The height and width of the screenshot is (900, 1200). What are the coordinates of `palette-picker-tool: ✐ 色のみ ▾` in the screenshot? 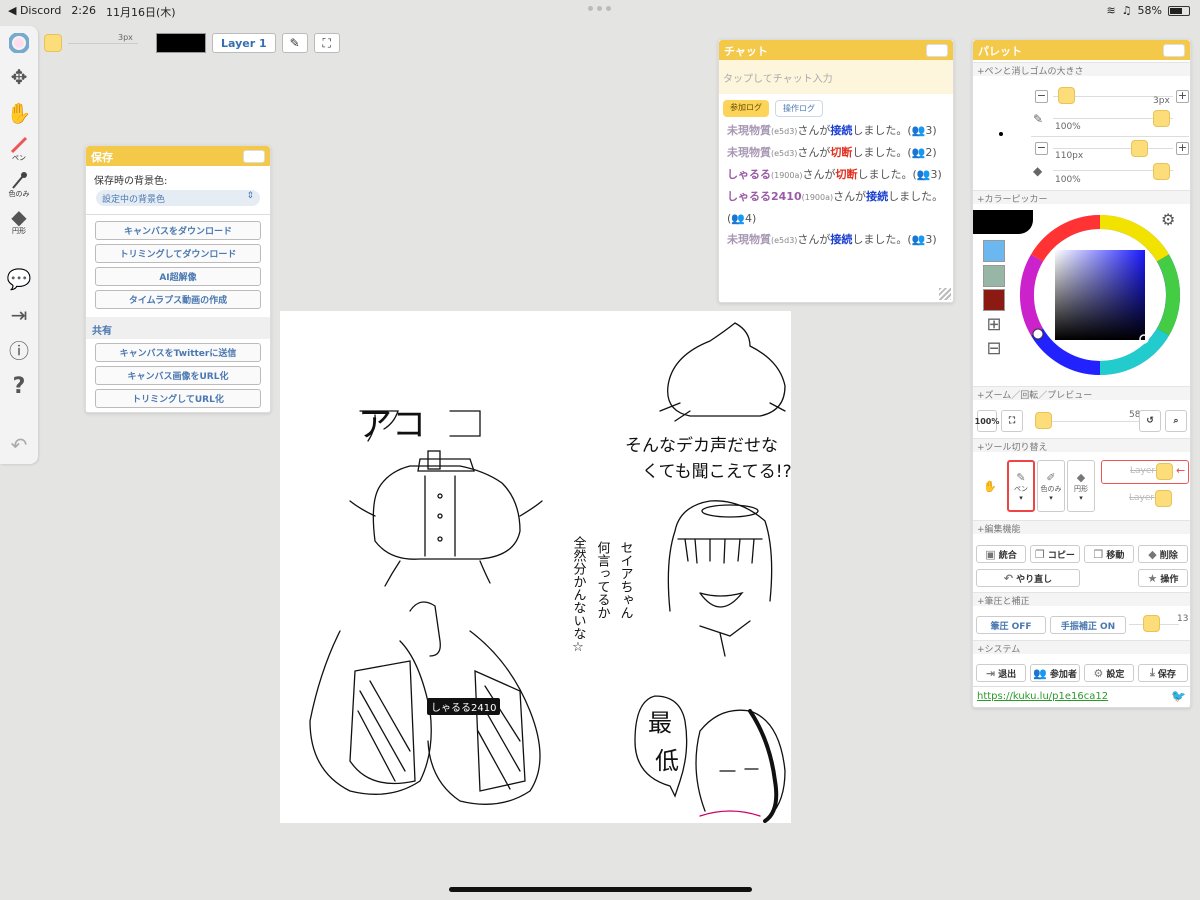 It's located at (1051, 486).